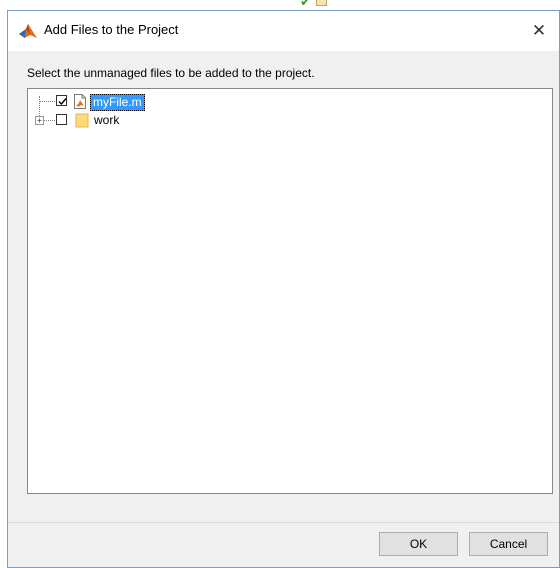 The width and height of the screenshot is (560, 568). What do you see at coordinates (61, 119) in the screenshot?
I see `checkbox-work` at bounding box center [61, 119].